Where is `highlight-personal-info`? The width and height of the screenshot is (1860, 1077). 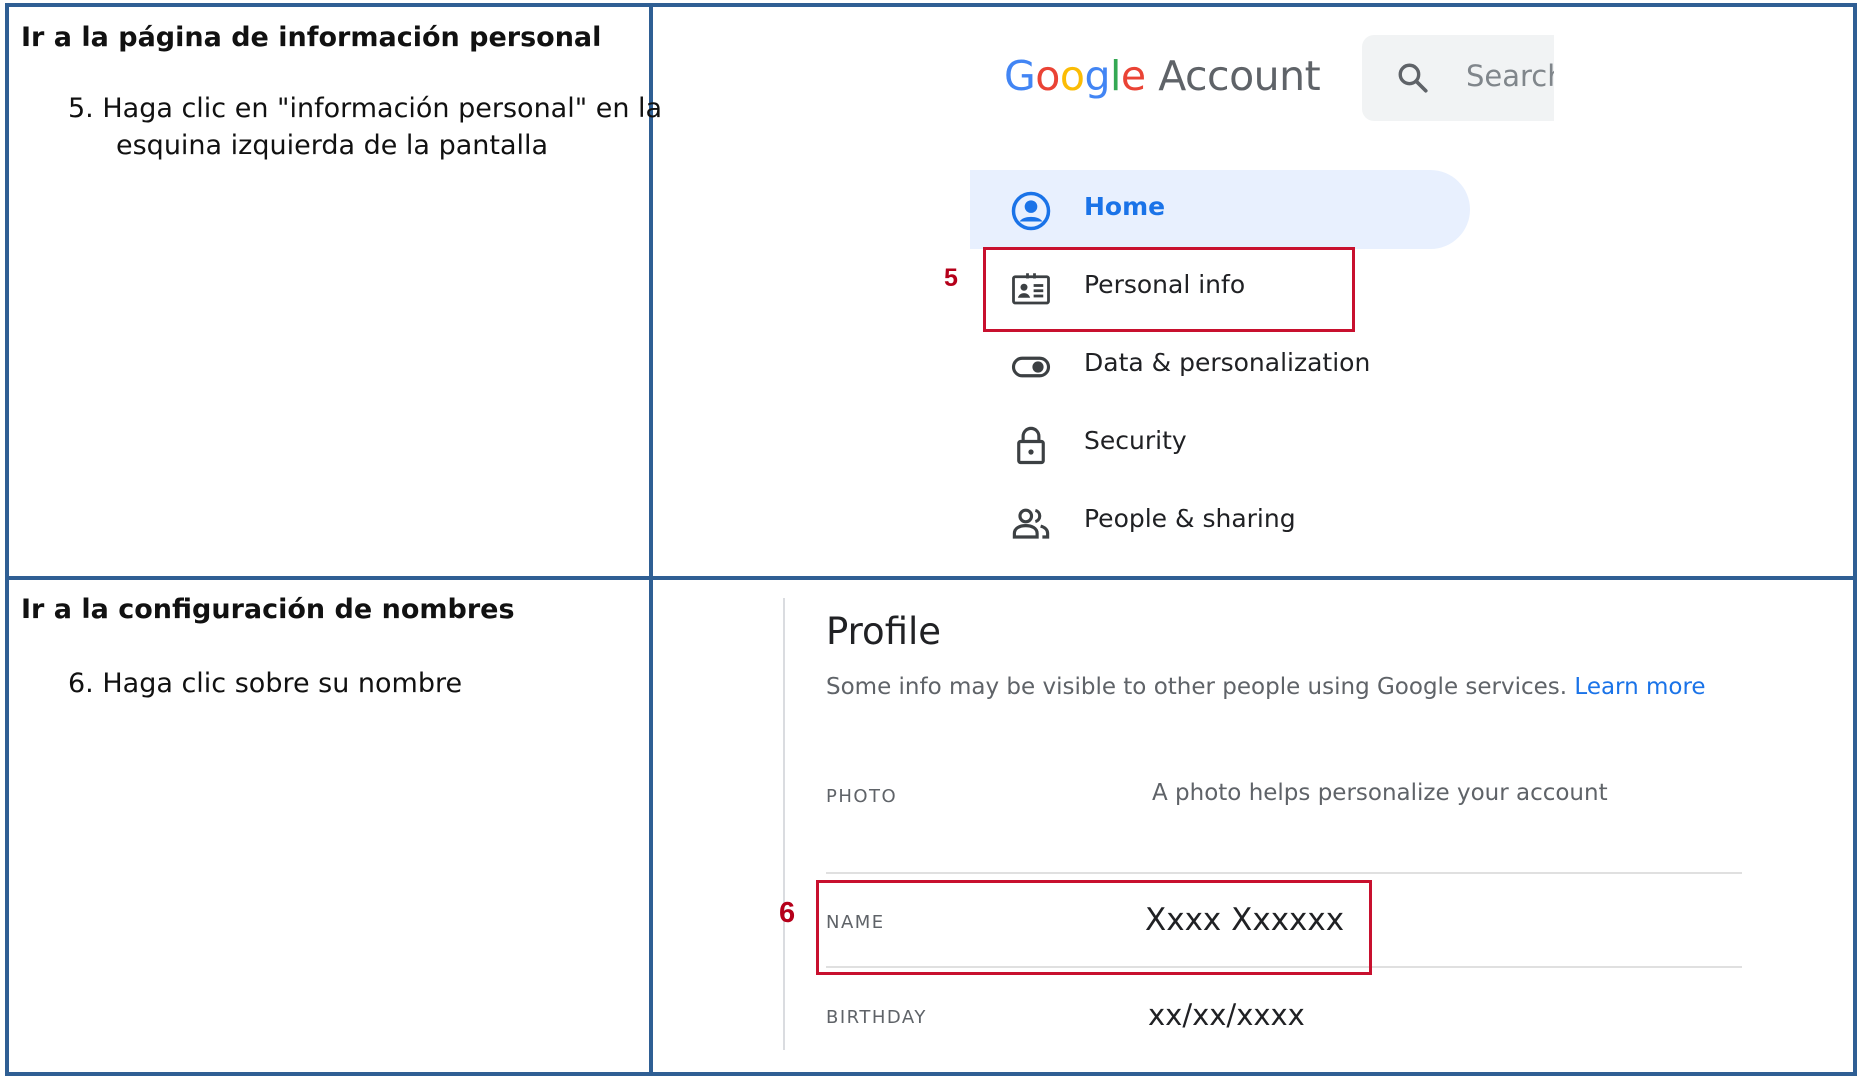
highlight-personal-info is located at coordinates (1169, 289).